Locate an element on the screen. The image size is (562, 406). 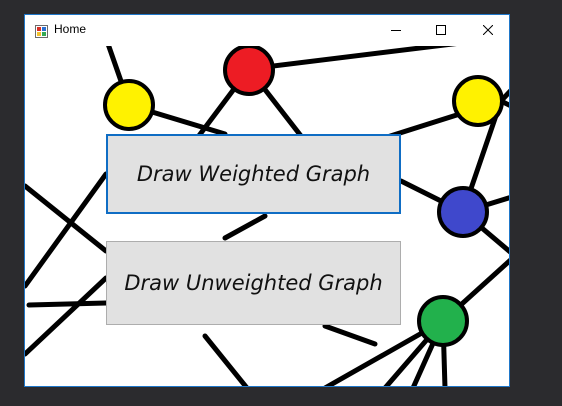
graph-node-yellow-right is located at coordinates (478, 101).